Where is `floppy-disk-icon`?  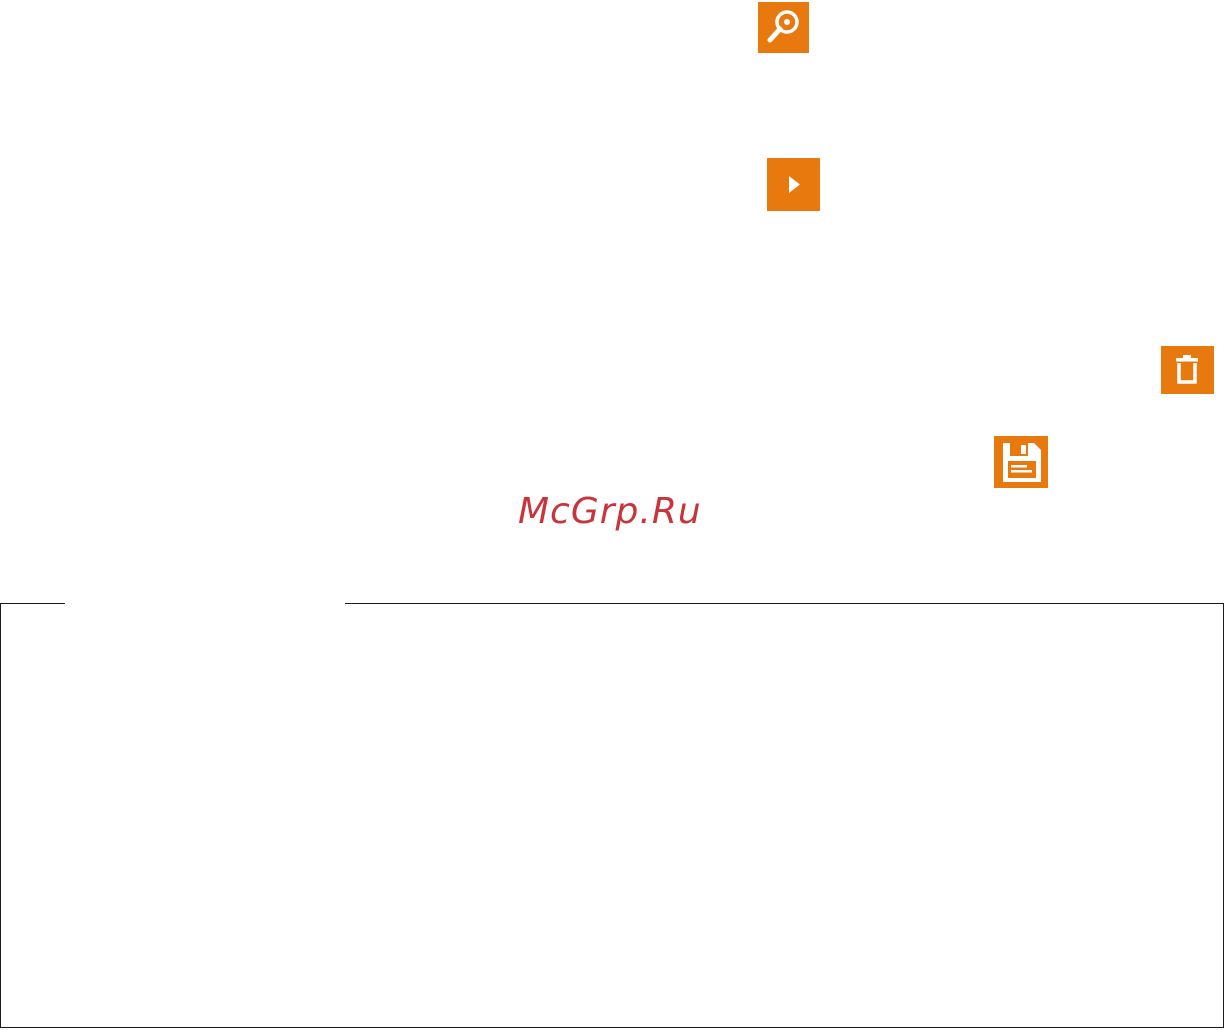
floppy-disk-icon is located at coordinates (1021, 462).